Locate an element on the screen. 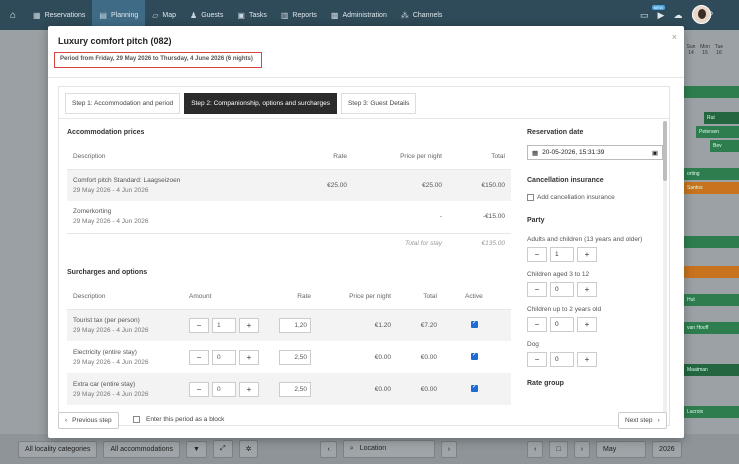  row-period: 29 May 2026 - 4 Jun 2026 is located at coordinates (111, 394).